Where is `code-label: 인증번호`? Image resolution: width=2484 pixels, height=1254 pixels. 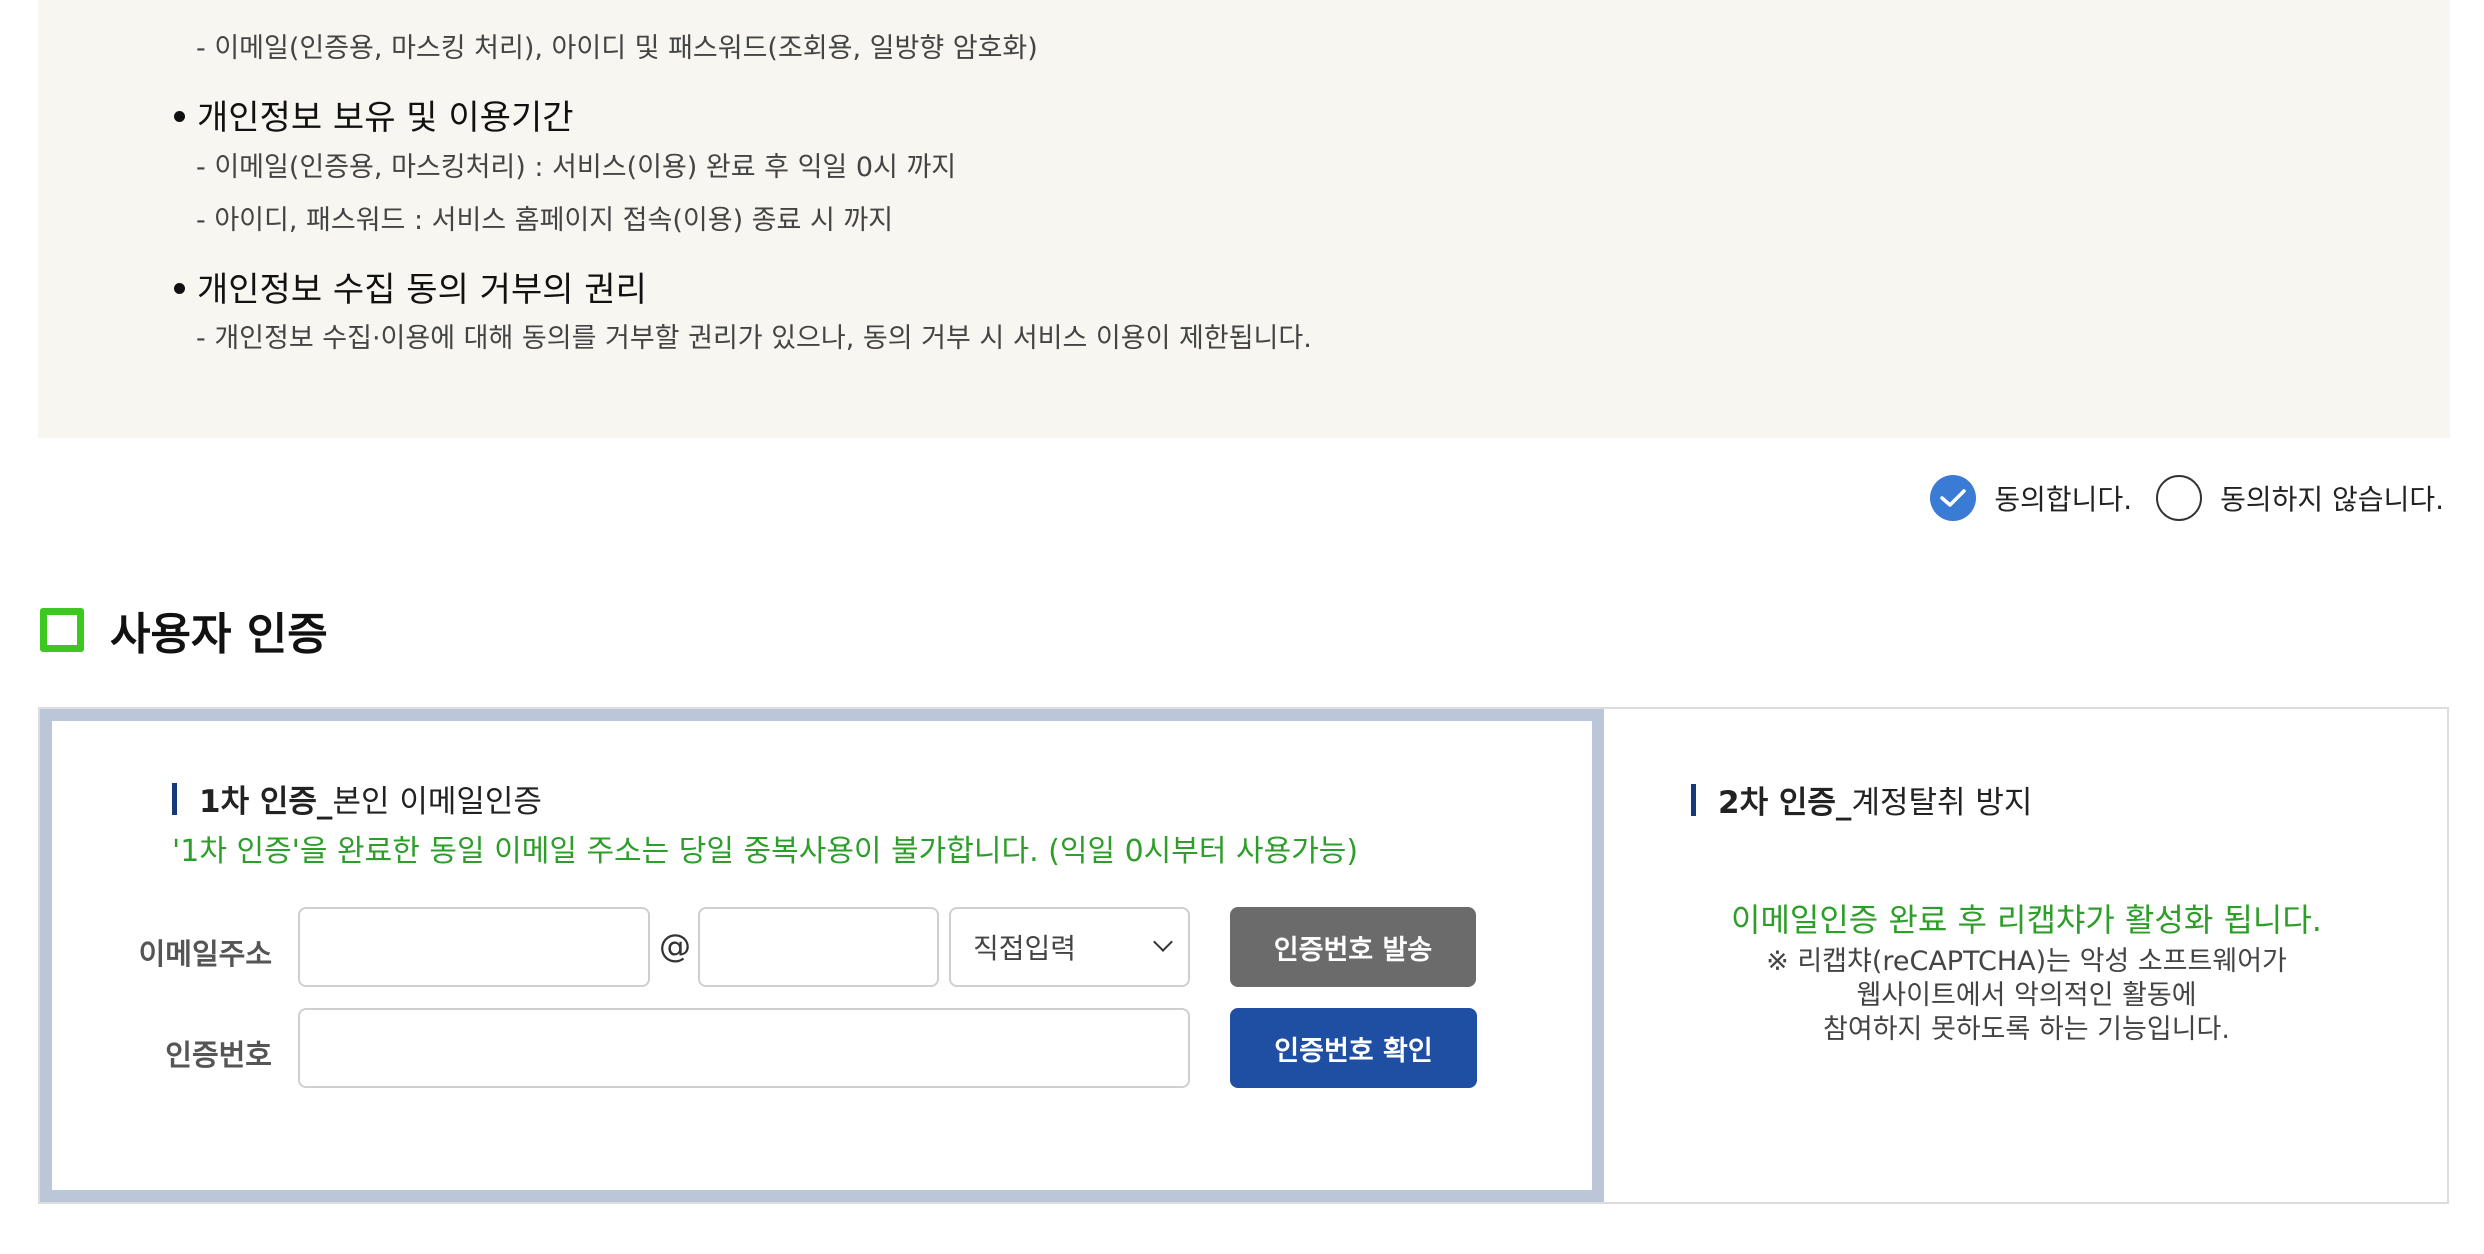
code-label: 인증번호 is located at coordinates (218, 1055).